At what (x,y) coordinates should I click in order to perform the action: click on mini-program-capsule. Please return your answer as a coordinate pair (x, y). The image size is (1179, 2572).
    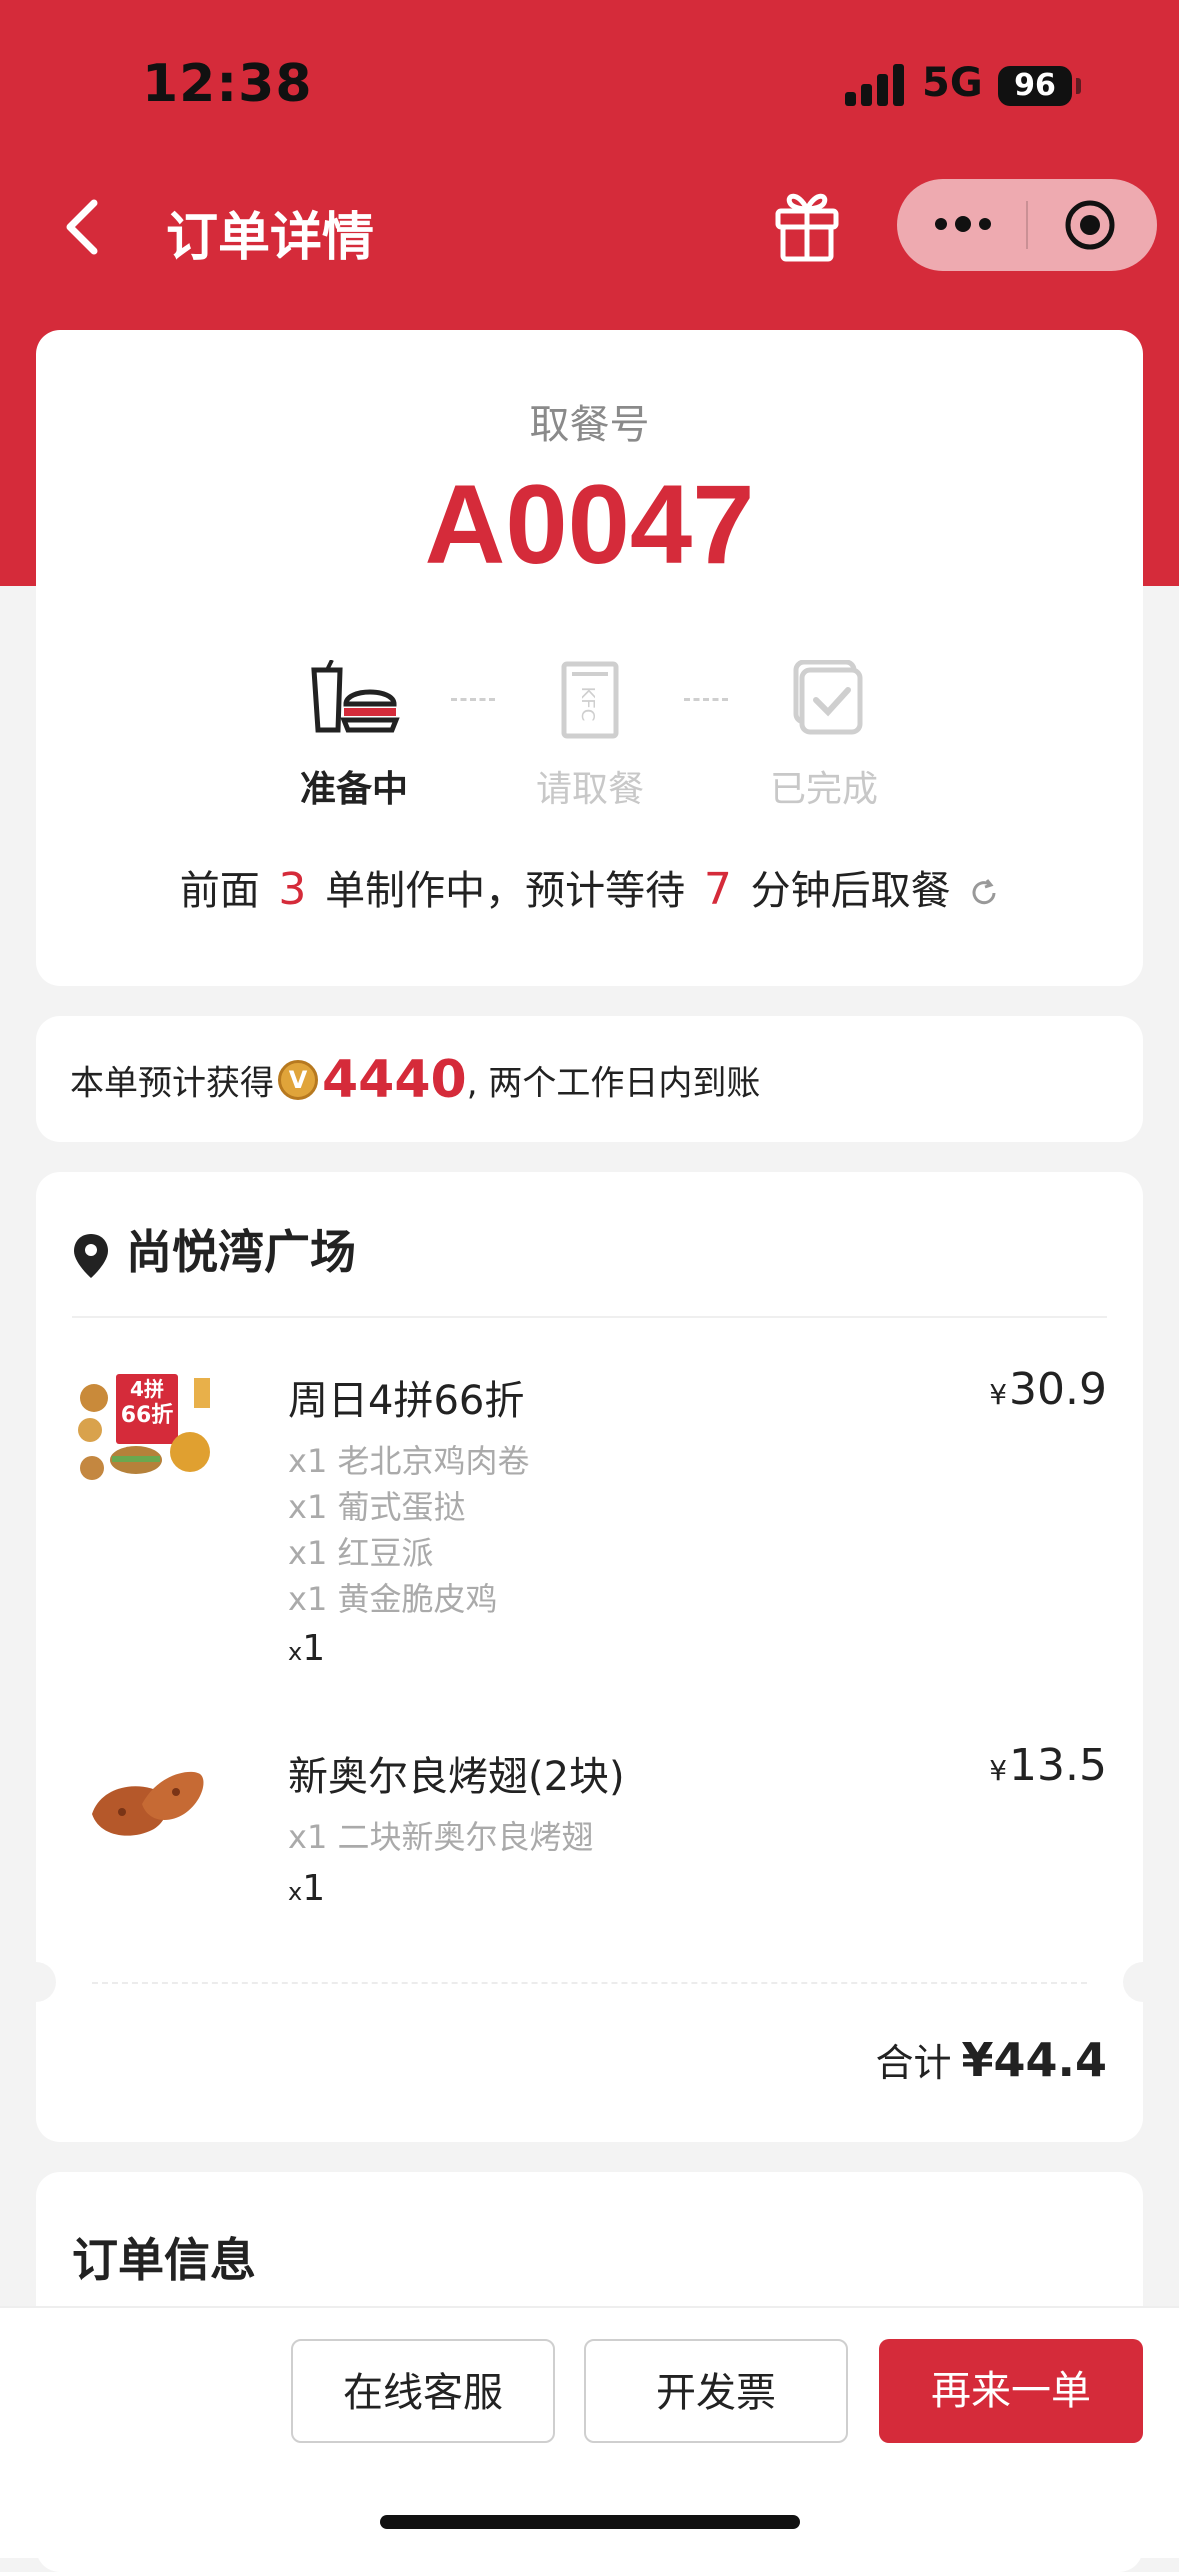
    Looking at the image, I should click on (1027, 225).